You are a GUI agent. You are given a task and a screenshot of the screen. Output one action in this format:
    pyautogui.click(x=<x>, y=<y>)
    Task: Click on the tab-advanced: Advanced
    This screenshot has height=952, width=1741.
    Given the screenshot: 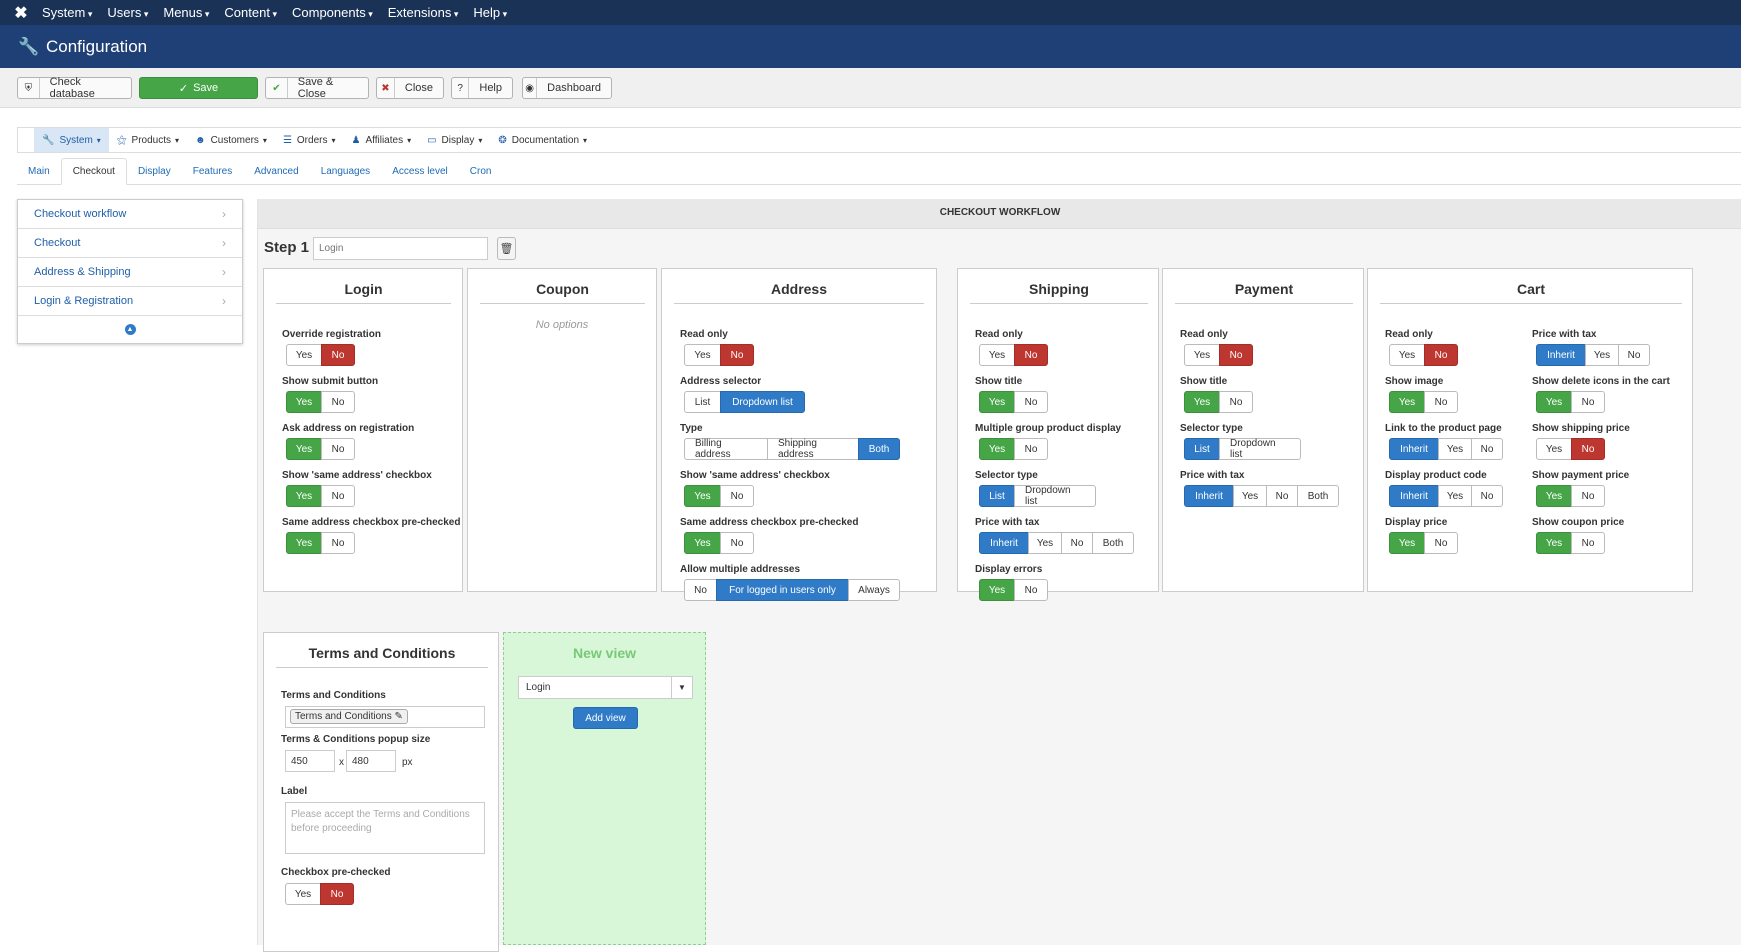 What is the action you would take?
    pyautogui.click(x=276, y=171)
    